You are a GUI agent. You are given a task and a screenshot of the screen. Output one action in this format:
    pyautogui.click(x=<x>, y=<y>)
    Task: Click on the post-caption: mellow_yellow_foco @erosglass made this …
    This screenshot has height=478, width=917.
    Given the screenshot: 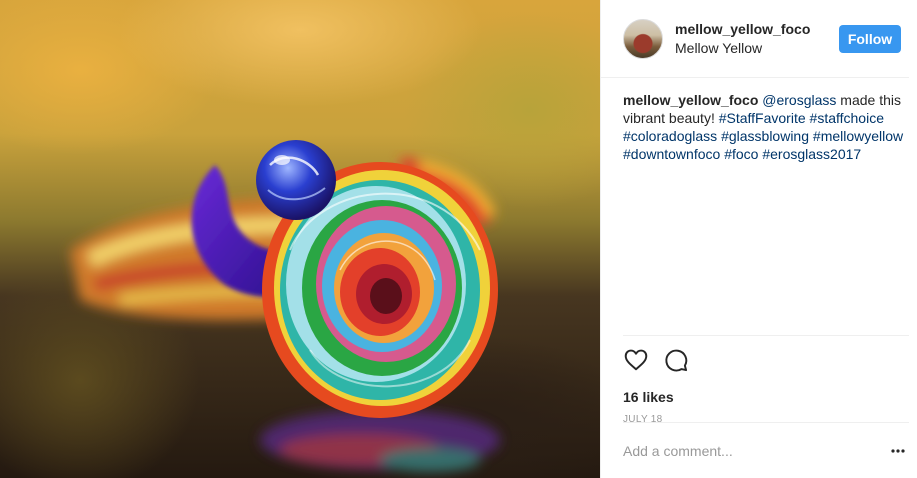 What is the action you would take?
    pyautogui.click(x=759, y=120)
    